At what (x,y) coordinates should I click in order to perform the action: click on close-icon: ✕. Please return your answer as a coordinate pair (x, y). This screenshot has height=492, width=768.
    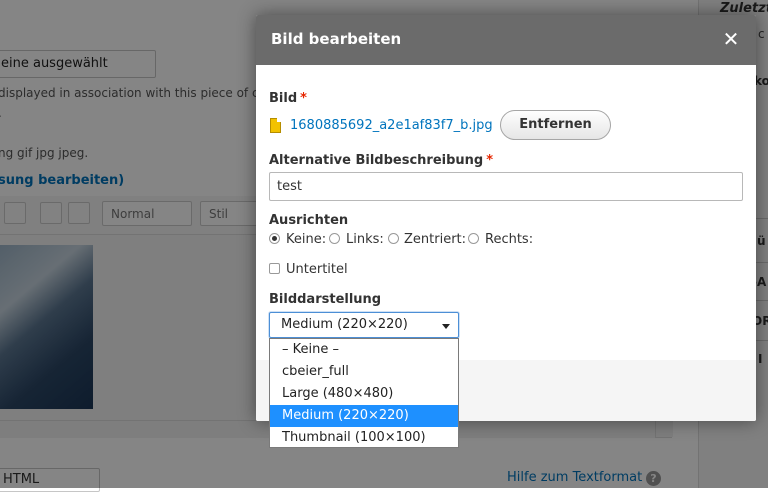
    Looking at the image, I should click on (731, 39).